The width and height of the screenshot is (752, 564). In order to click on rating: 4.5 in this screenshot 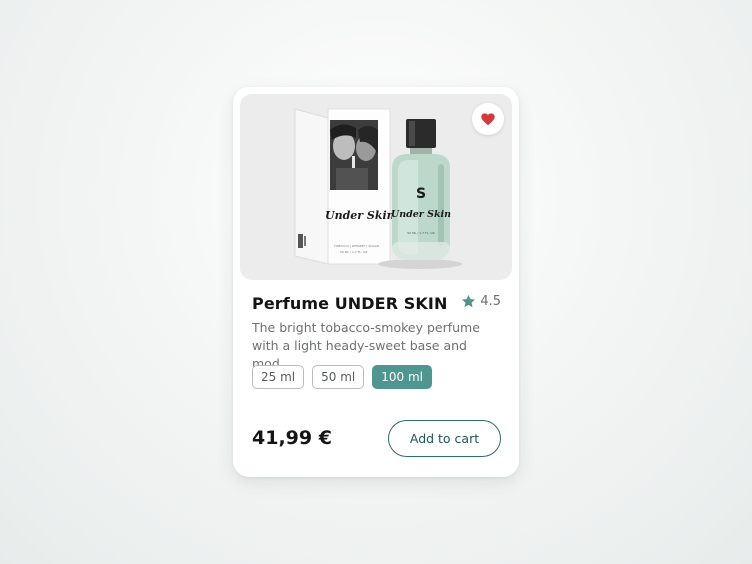, I will do `click(481, 301)`.